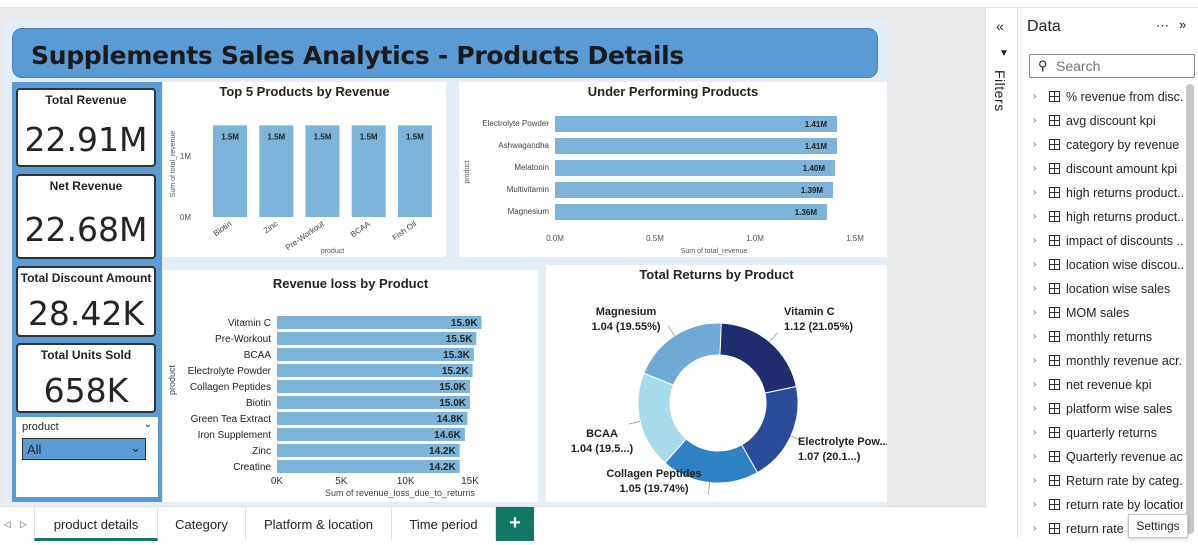 This screenshot has height=545, width=1198. What do you see at coordinates (450, 419) in the screenshot?
I see `data-label: 14.8K` at bounding box center [450, 419].